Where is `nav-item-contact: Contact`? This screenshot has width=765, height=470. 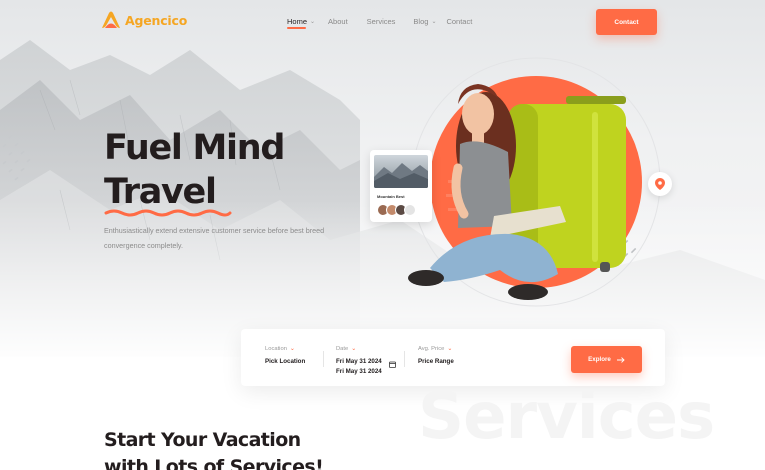 nav-item-contact: Contact is located at coordinates (459, 21).